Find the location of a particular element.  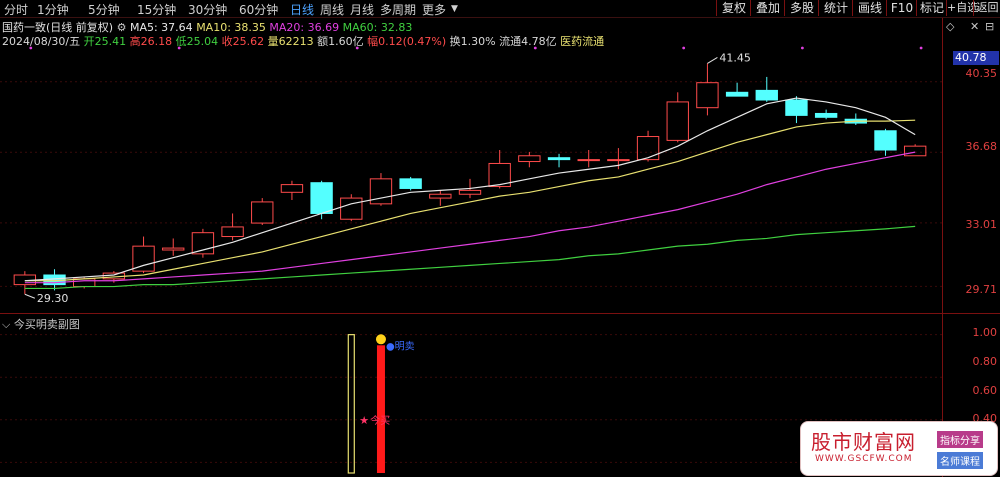

tab-60min: 60分钟 is located at coordinates (258, 9).